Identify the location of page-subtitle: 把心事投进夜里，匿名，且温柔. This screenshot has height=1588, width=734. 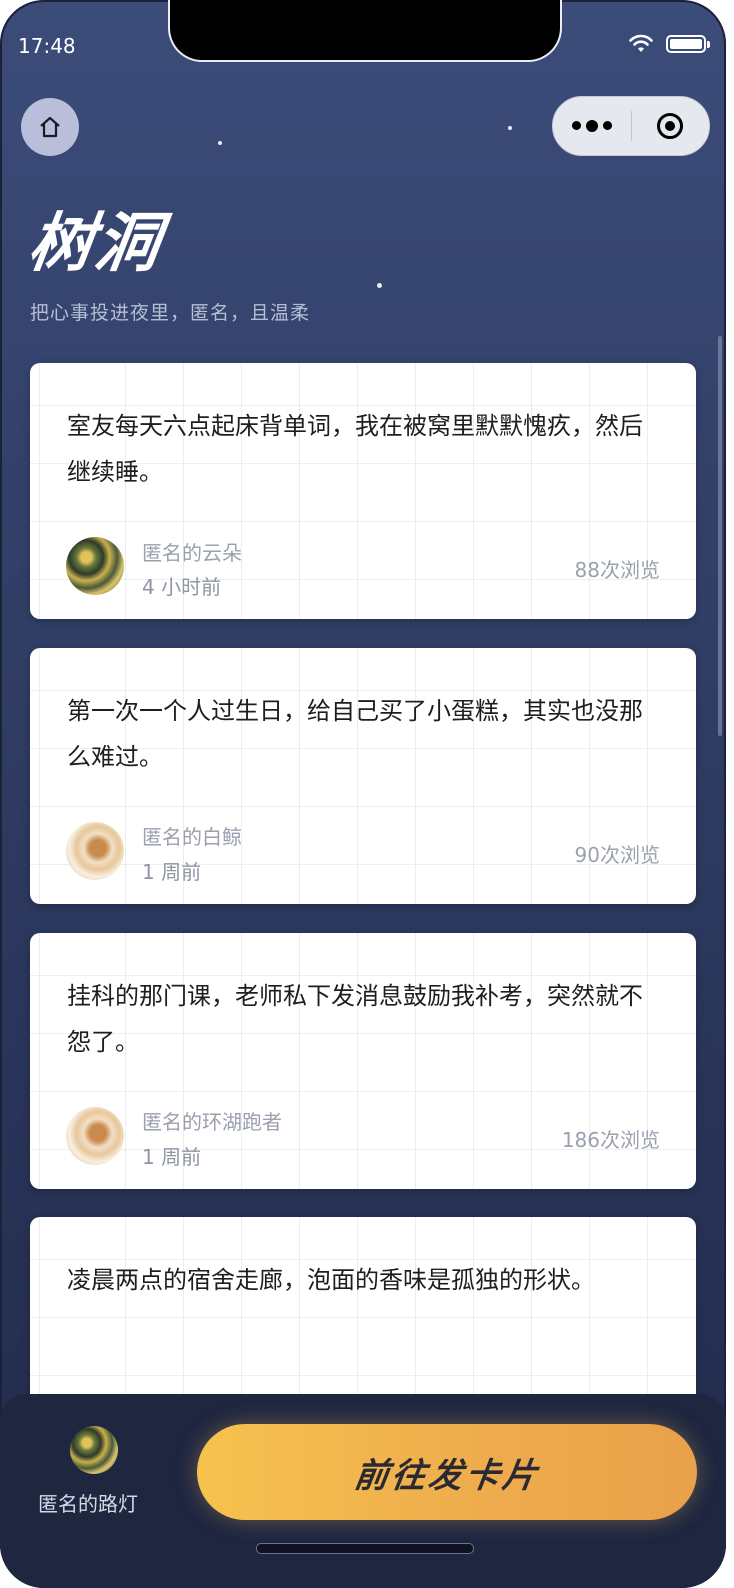
(170, 313).